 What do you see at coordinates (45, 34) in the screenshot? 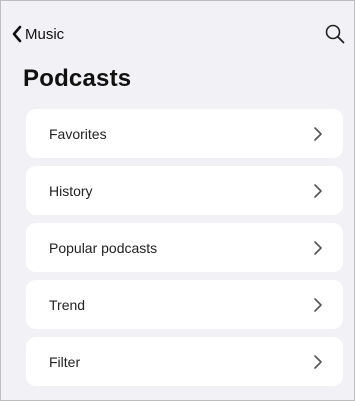
I see `back-label: Music` at bounding box center [45, 34].